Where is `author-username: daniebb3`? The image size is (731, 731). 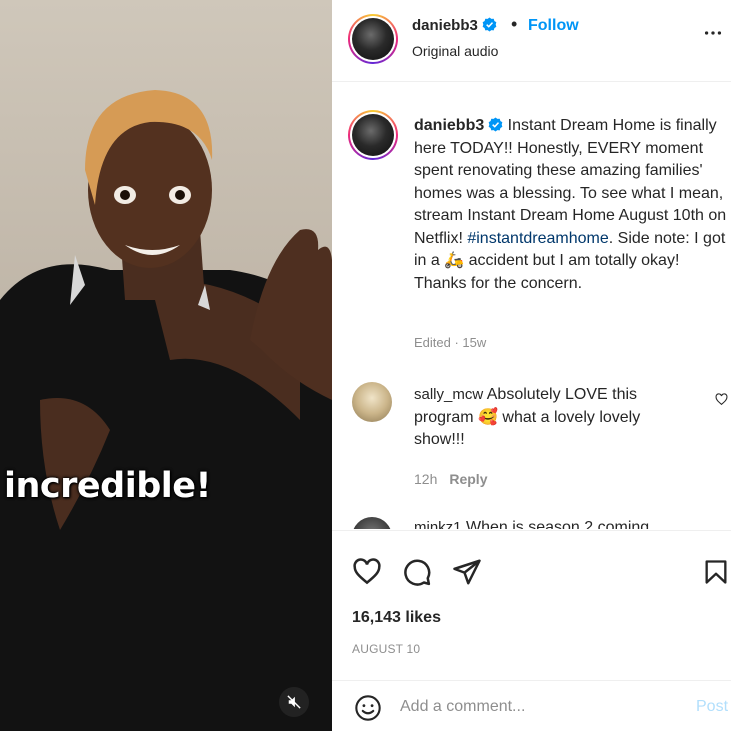 author-username: daniebb3 is located at coordinates (454, 25).